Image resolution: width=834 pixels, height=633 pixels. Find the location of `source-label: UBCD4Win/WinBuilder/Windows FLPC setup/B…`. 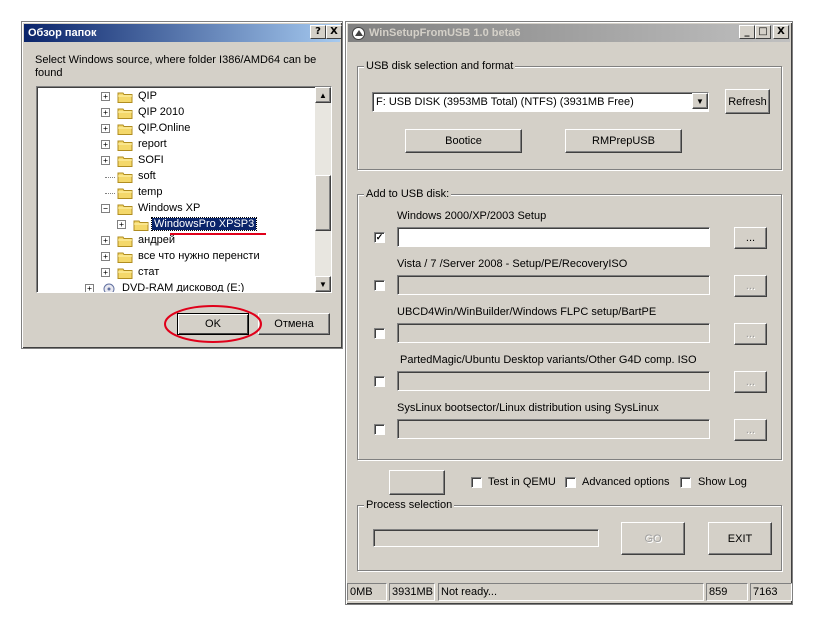

source-label: UBCD4Win/WinBuilder/Windows FLPC setup/B… is located at coordinates (527, 312).